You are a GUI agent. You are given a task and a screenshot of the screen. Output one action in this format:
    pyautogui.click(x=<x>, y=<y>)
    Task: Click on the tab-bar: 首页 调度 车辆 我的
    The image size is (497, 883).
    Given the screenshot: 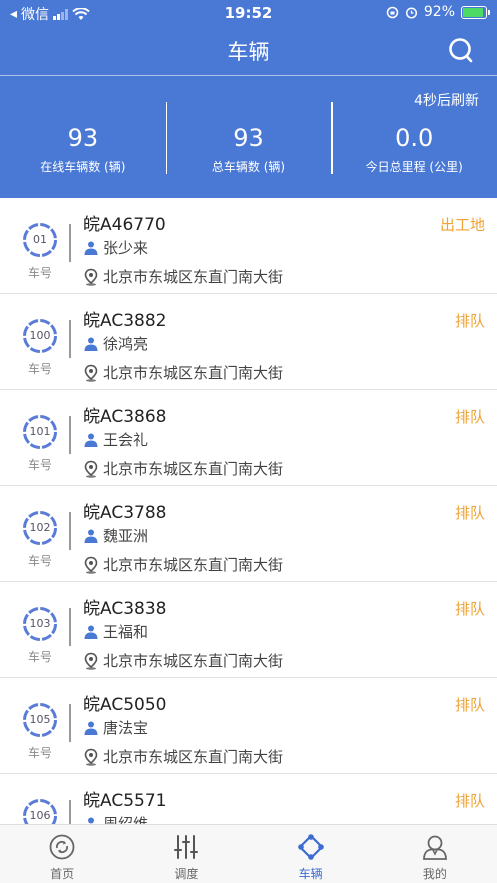 What is the action you would take?
    pyautogui.click(x=248, y=853)
    